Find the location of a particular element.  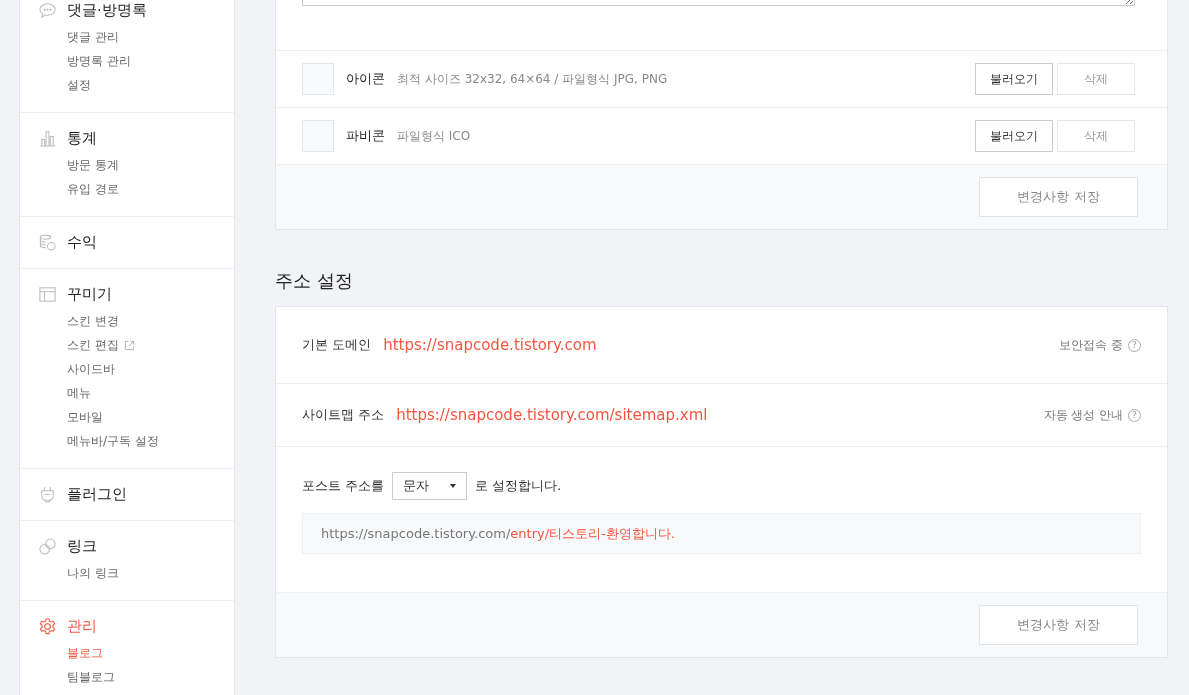

sidebar-group-title: 관리 is located at coordinates (82, 626).